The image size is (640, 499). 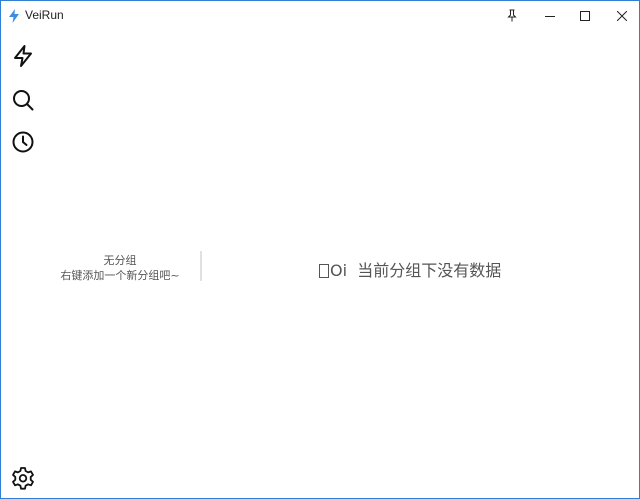 What do you see at coordinates (339, 270) in the screenshot?
I see `empty-prefix: Oi` at bounding box center [339, 270].